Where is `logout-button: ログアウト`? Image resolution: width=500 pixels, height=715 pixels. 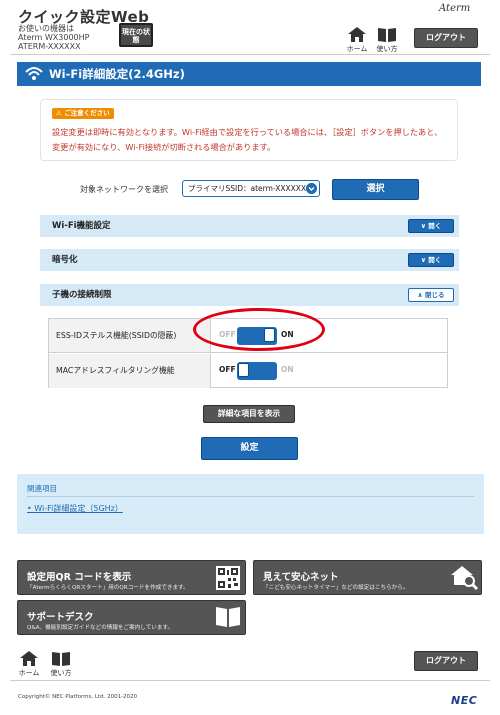
logout-button: ログアウト is located at coordinates (446, 38).